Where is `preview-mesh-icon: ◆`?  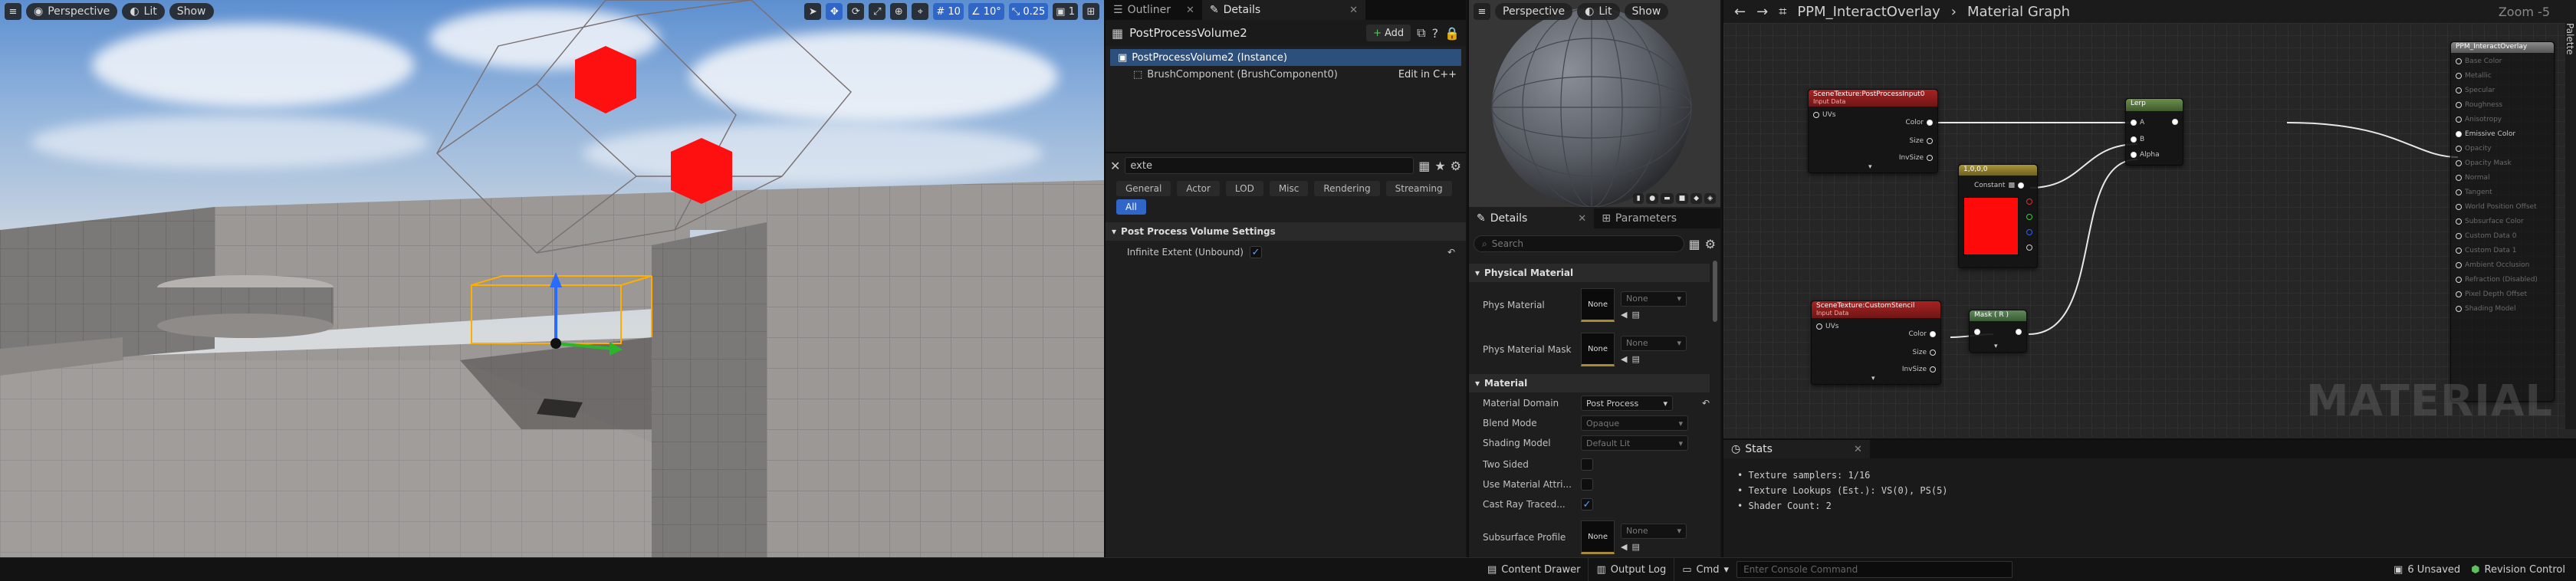
preview-mesh-icon: ◆ is located at coordinates (1697, 198).